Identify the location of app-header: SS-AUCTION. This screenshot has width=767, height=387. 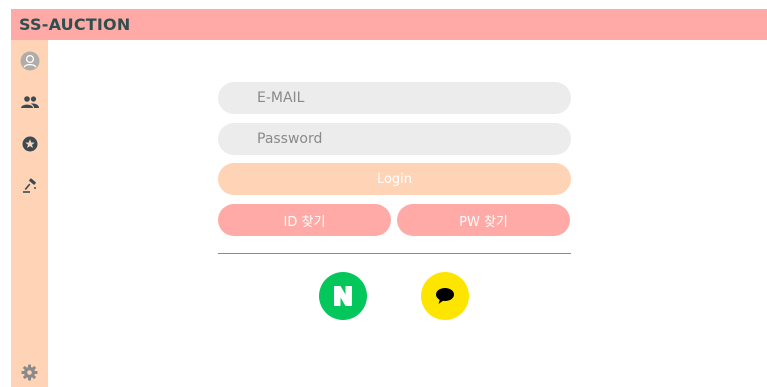
(389, 24).